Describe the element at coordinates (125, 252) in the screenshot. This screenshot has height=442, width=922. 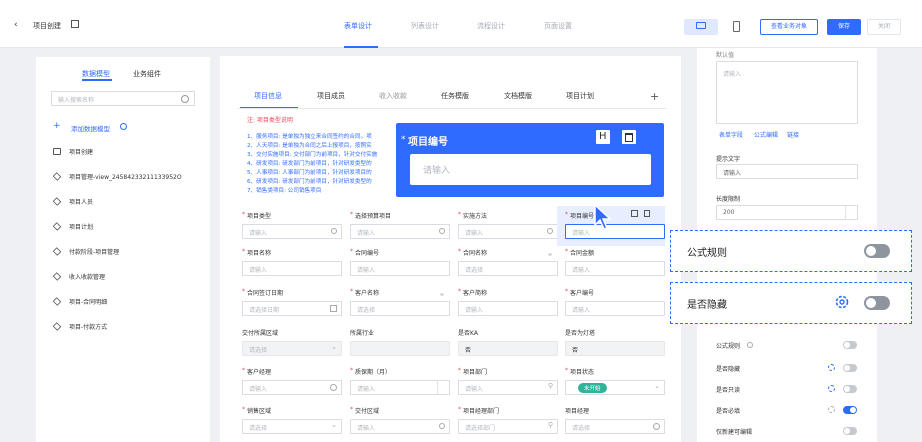
I see `model-list-item: 付款阶段-项目管理` at that location.